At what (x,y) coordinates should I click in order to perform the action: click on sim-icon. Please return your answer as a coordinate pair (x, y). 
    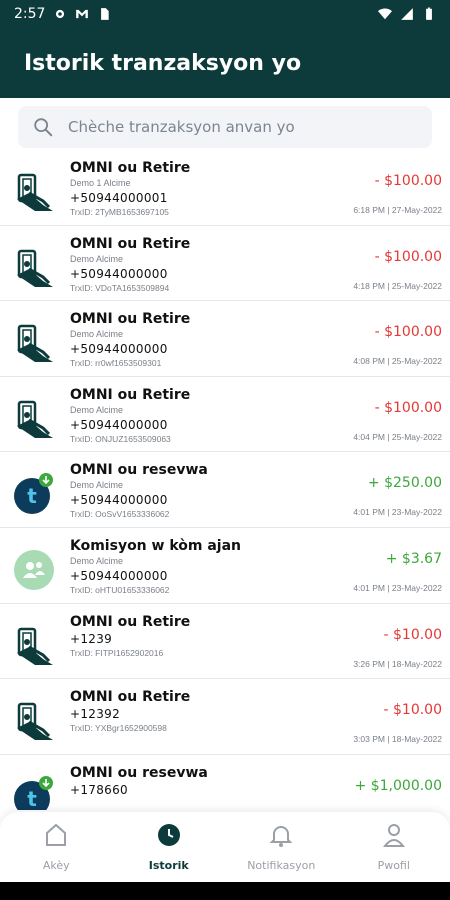
    Looking at the image, I should click on (105, 14).